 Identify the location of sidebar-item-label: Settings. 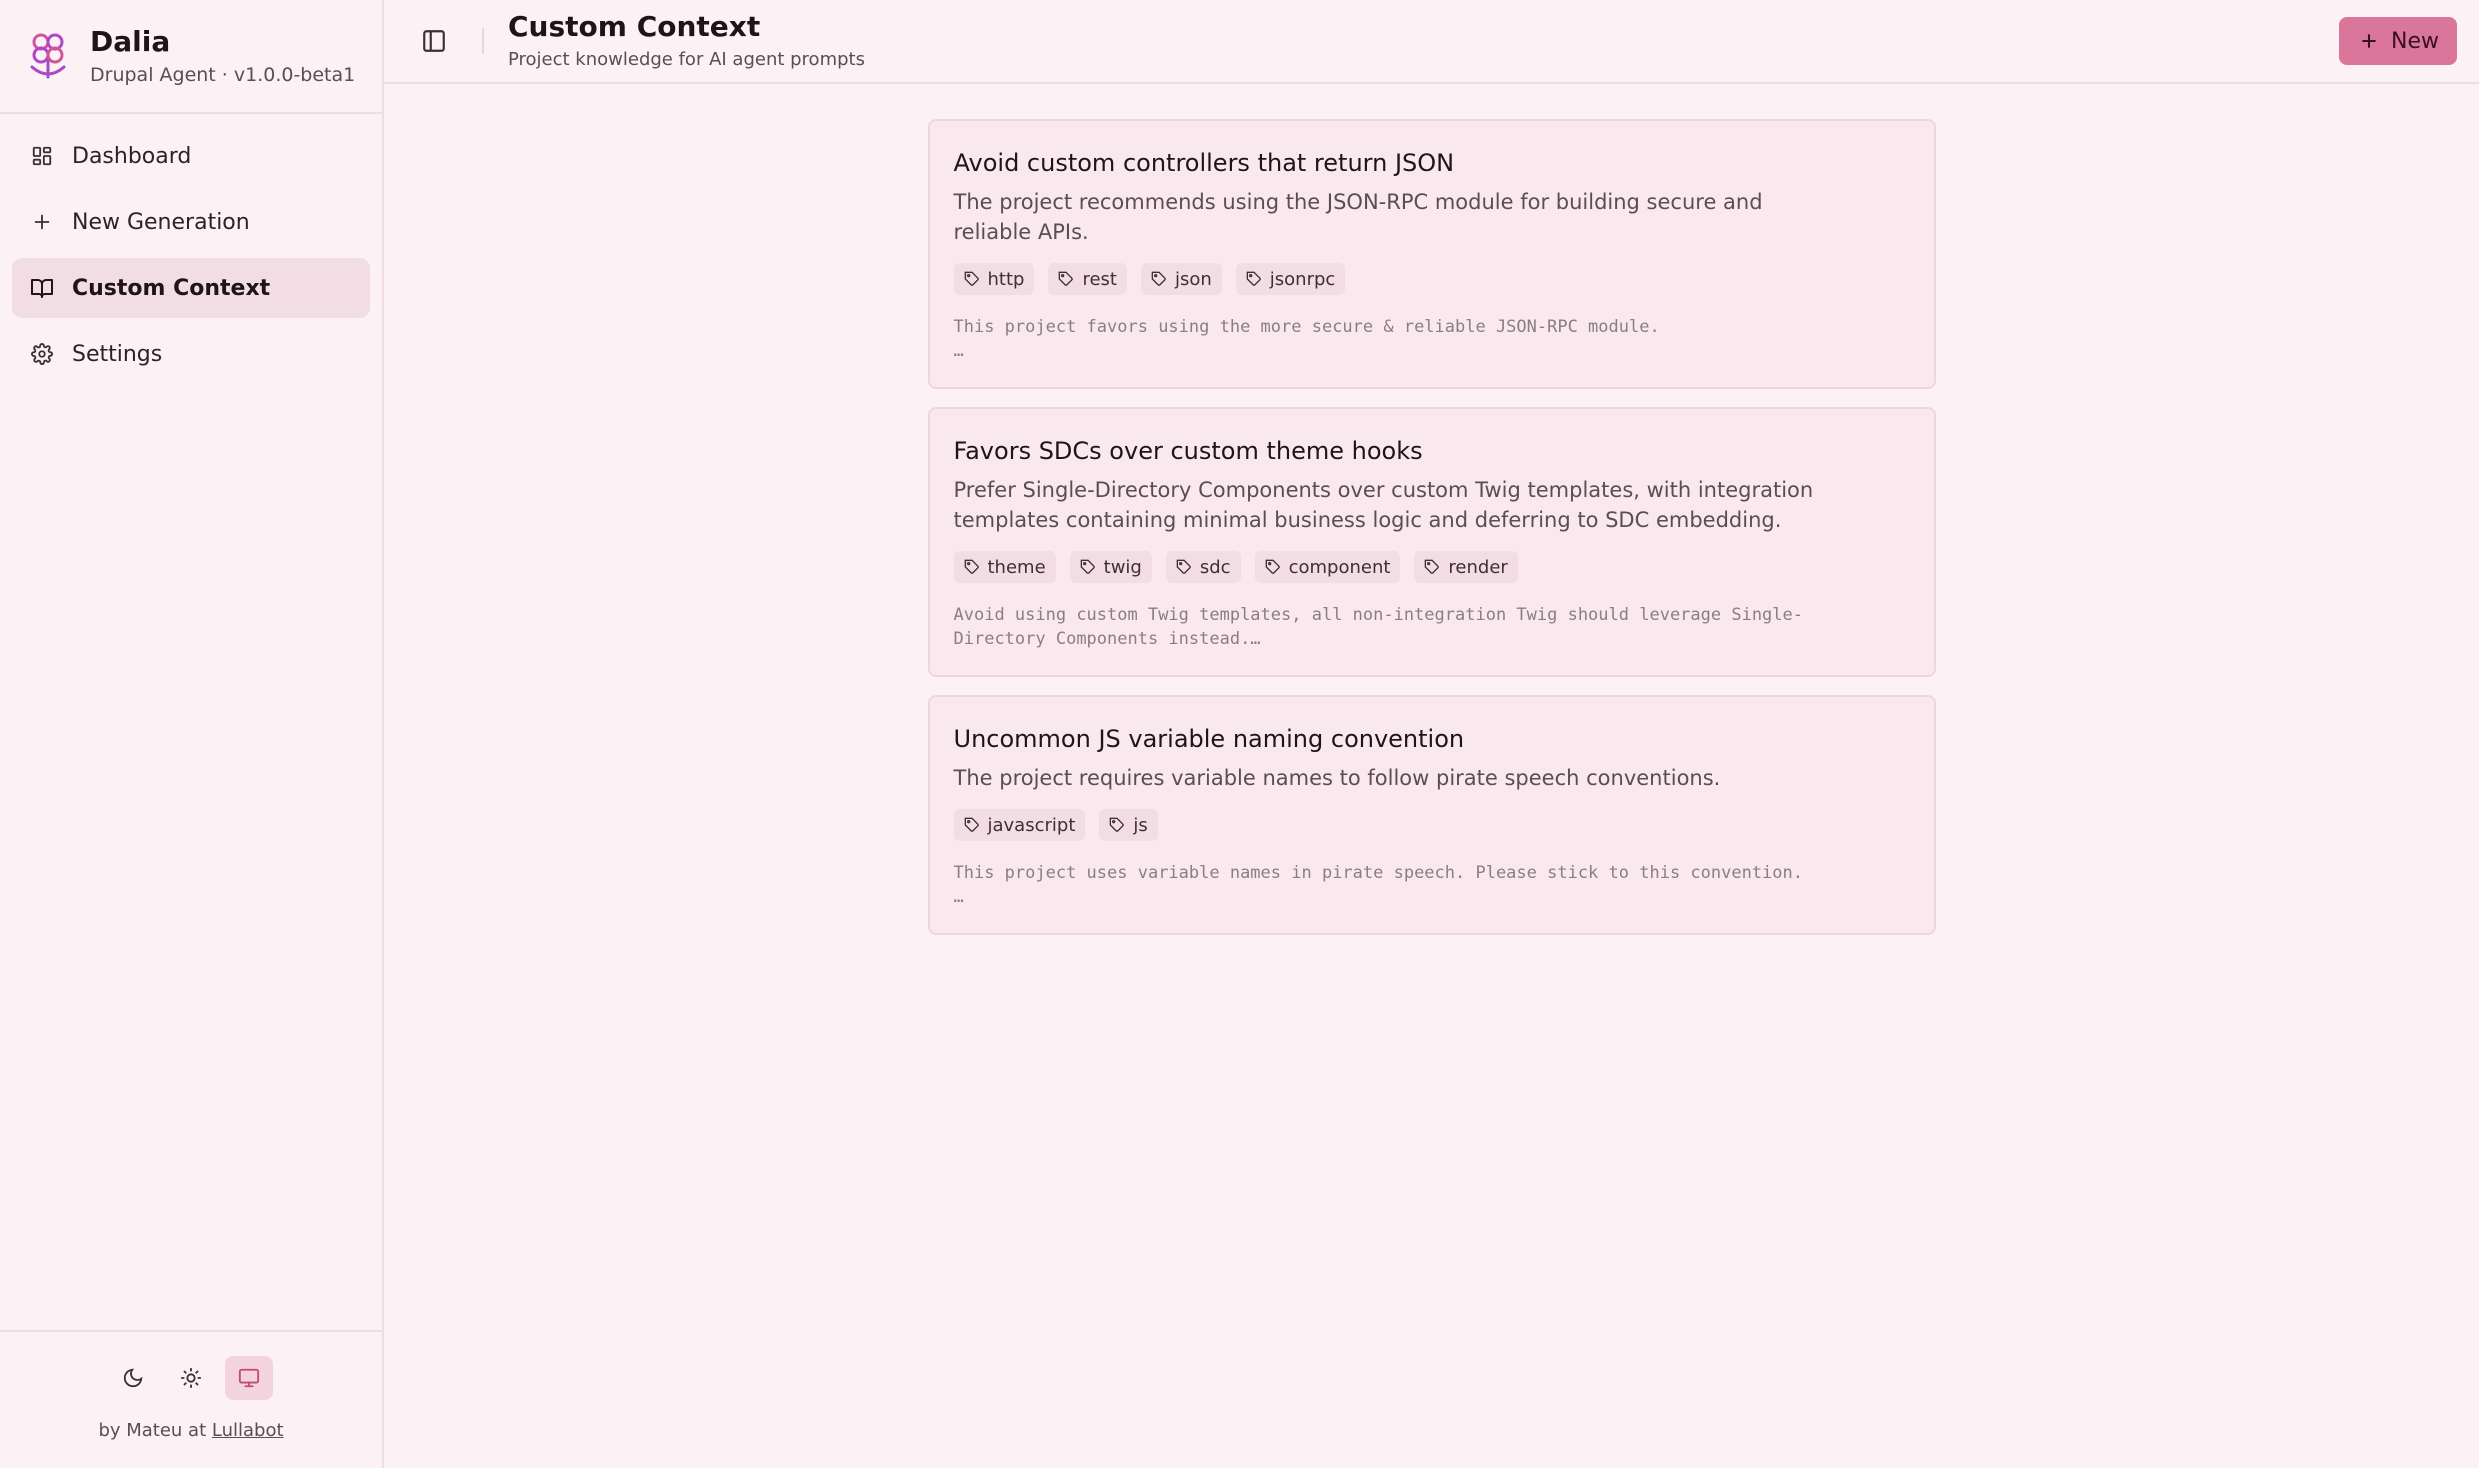
(117, 354).